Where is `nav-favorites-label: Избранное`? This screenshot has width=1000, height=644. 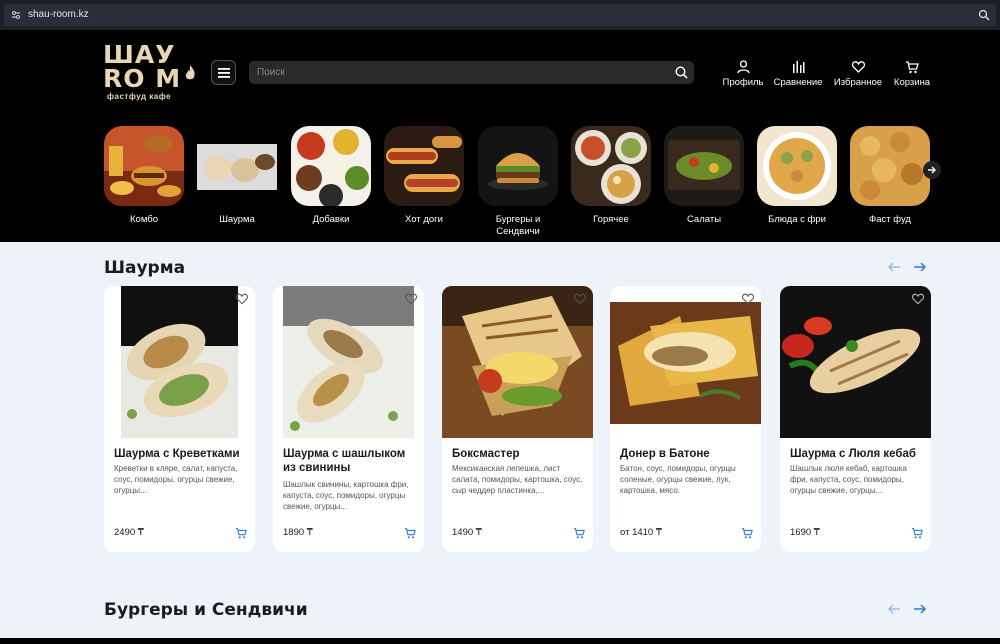 nav-favorites-label: Избранное is located at coordinates (858, 82).